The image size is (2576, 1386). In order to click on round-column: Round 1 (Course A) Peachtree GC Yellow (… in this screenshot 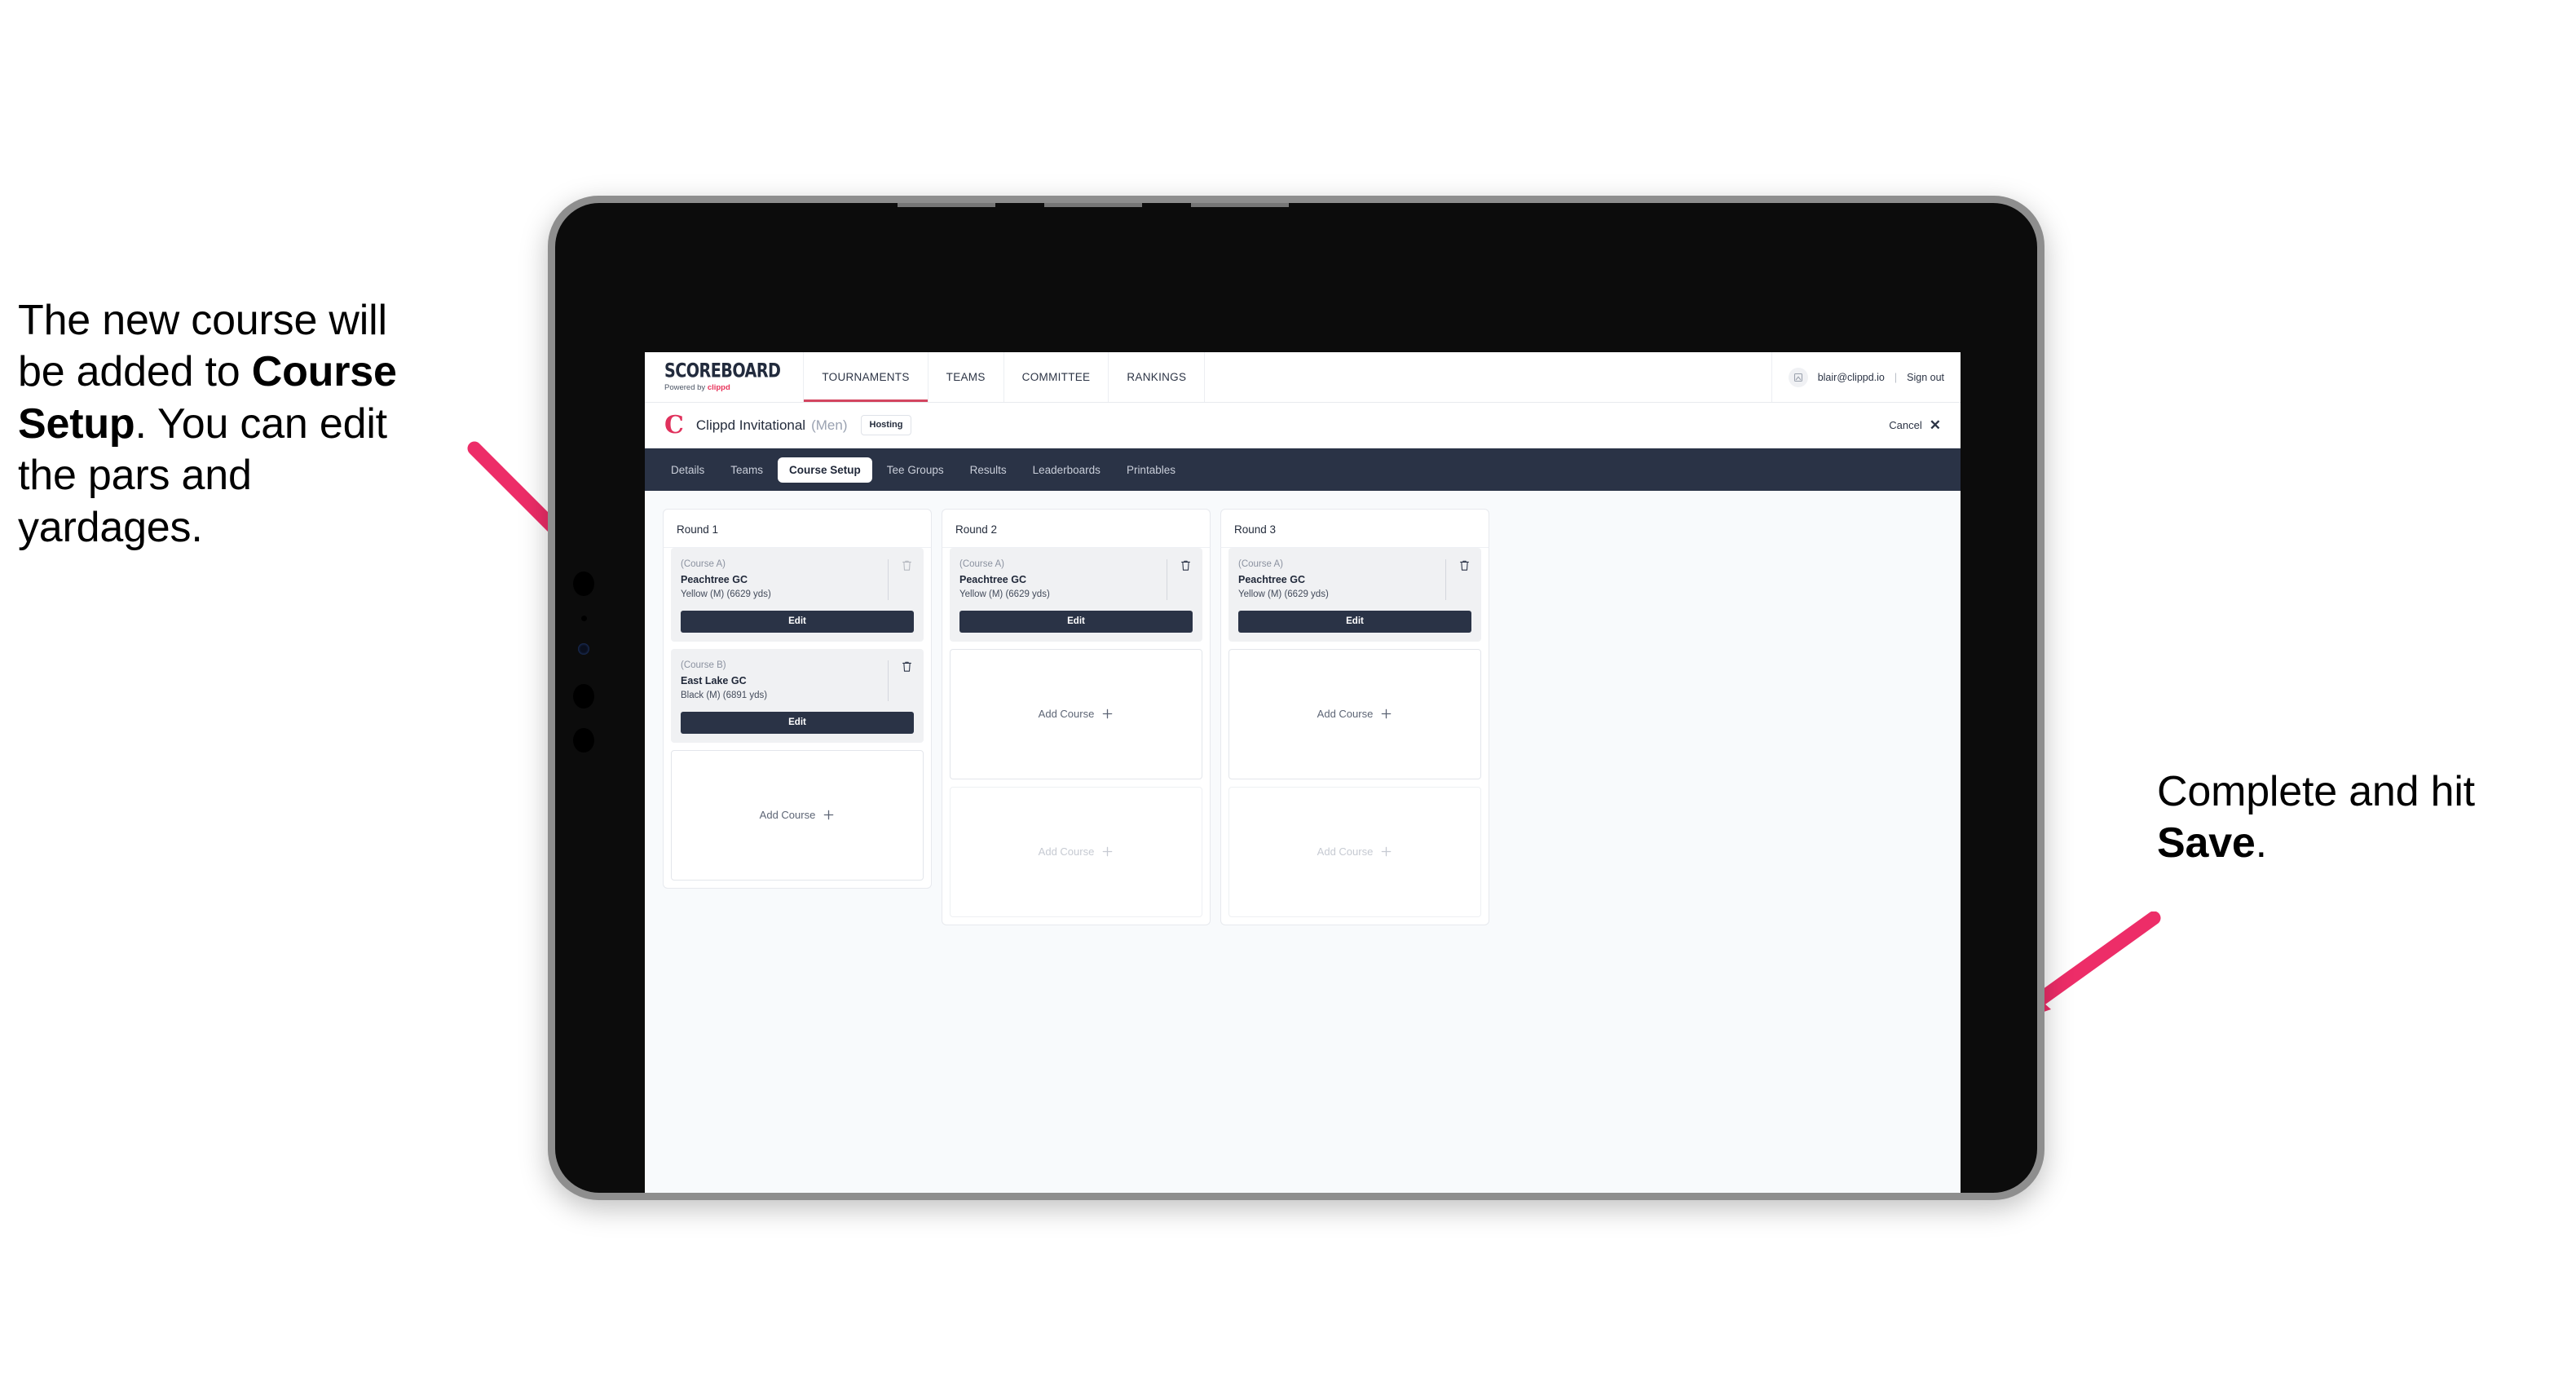, I will do `click(797, 699)`.